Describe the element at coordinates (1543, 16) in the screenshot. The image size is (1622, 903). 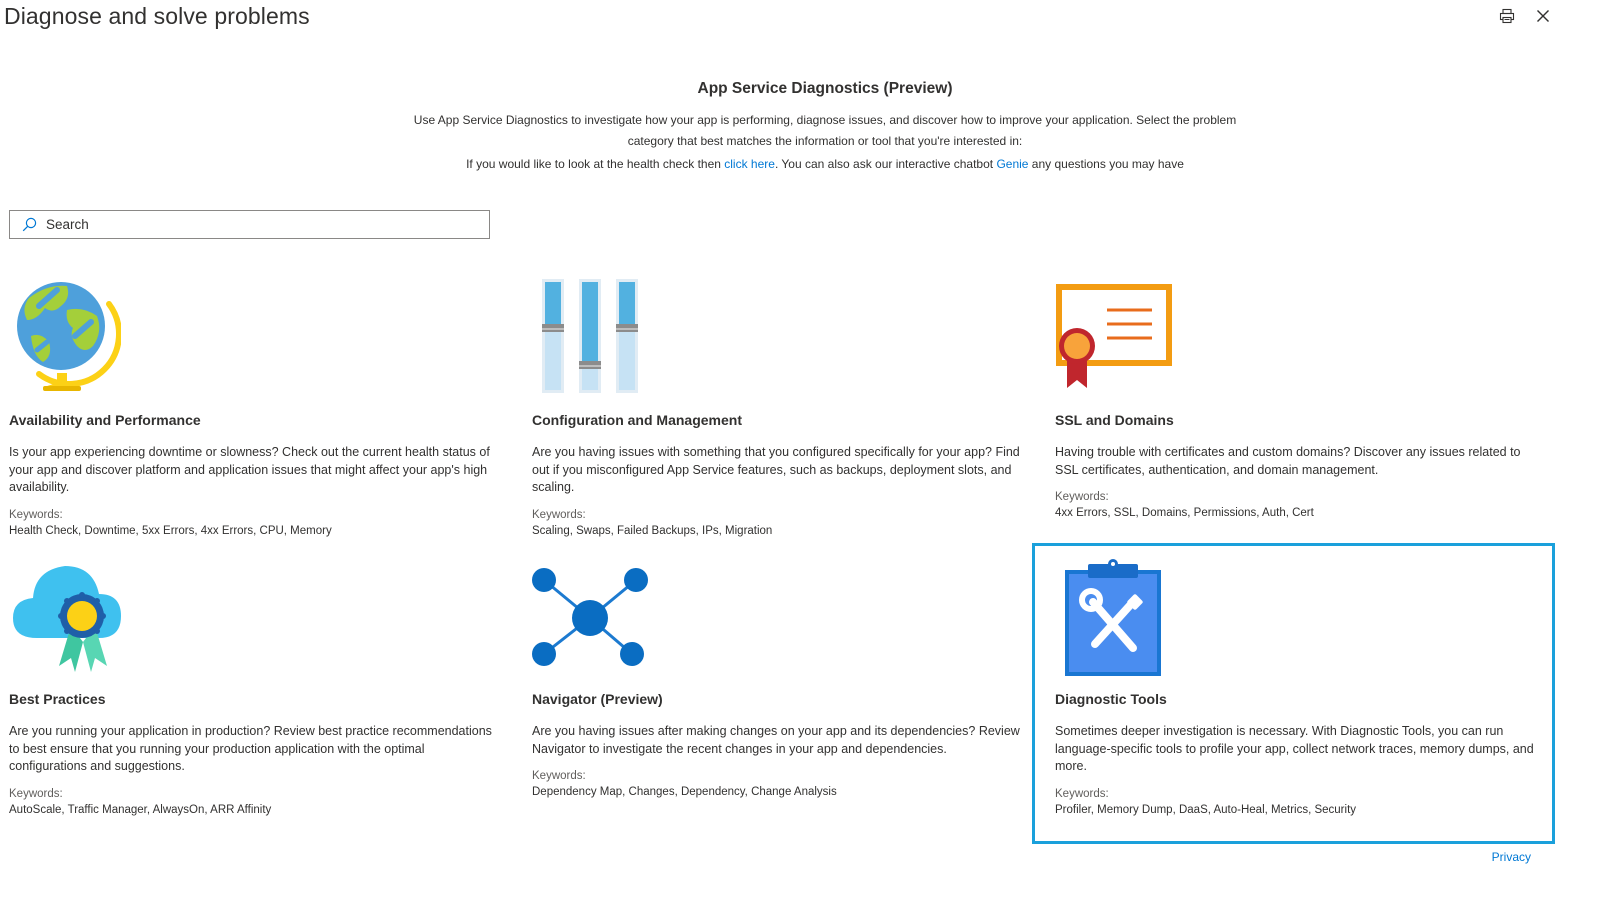
I see `close-icon` at that location.